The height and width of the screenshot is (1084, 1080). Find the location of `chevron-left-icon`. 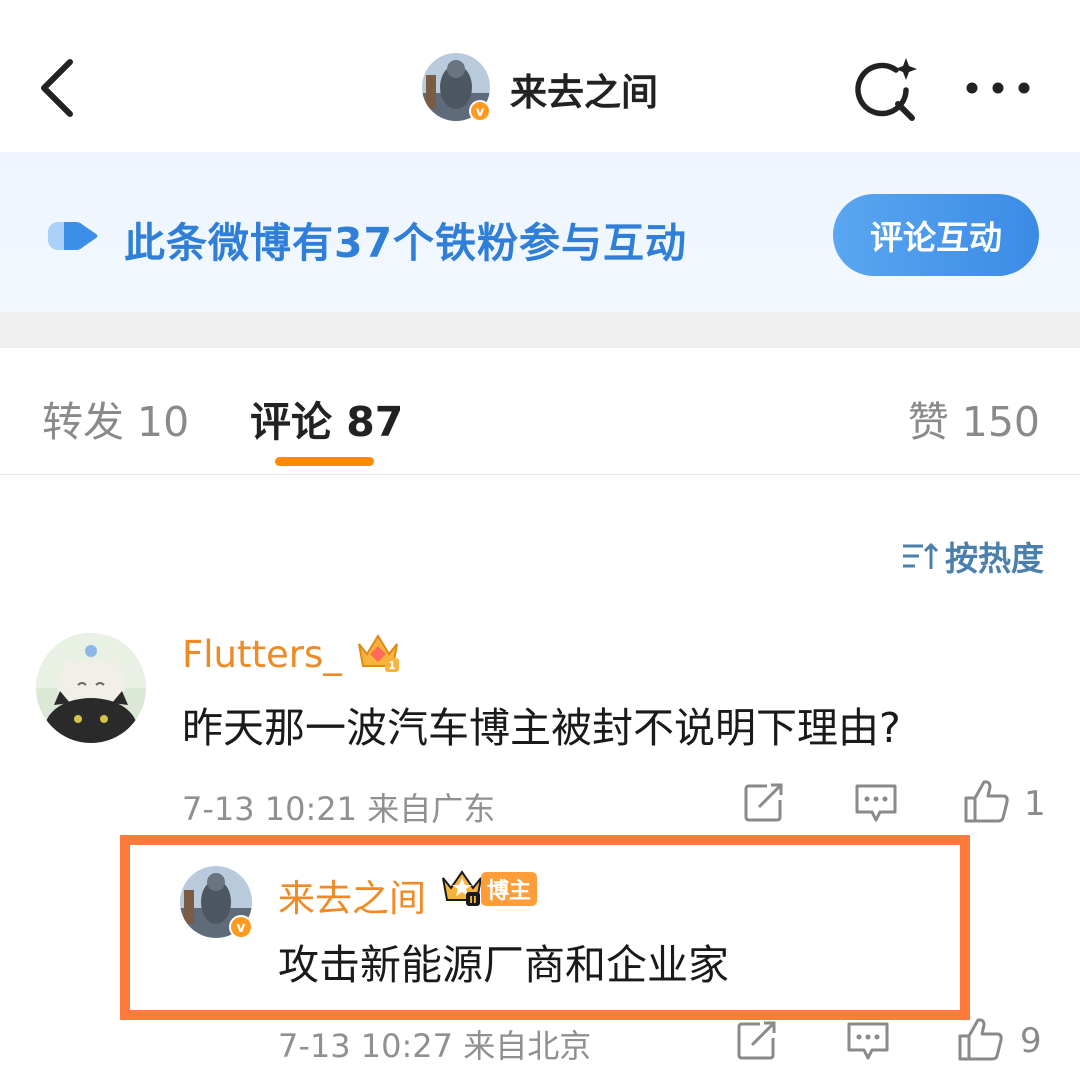

chevron-left-icon is located at coordinates (57, 88).